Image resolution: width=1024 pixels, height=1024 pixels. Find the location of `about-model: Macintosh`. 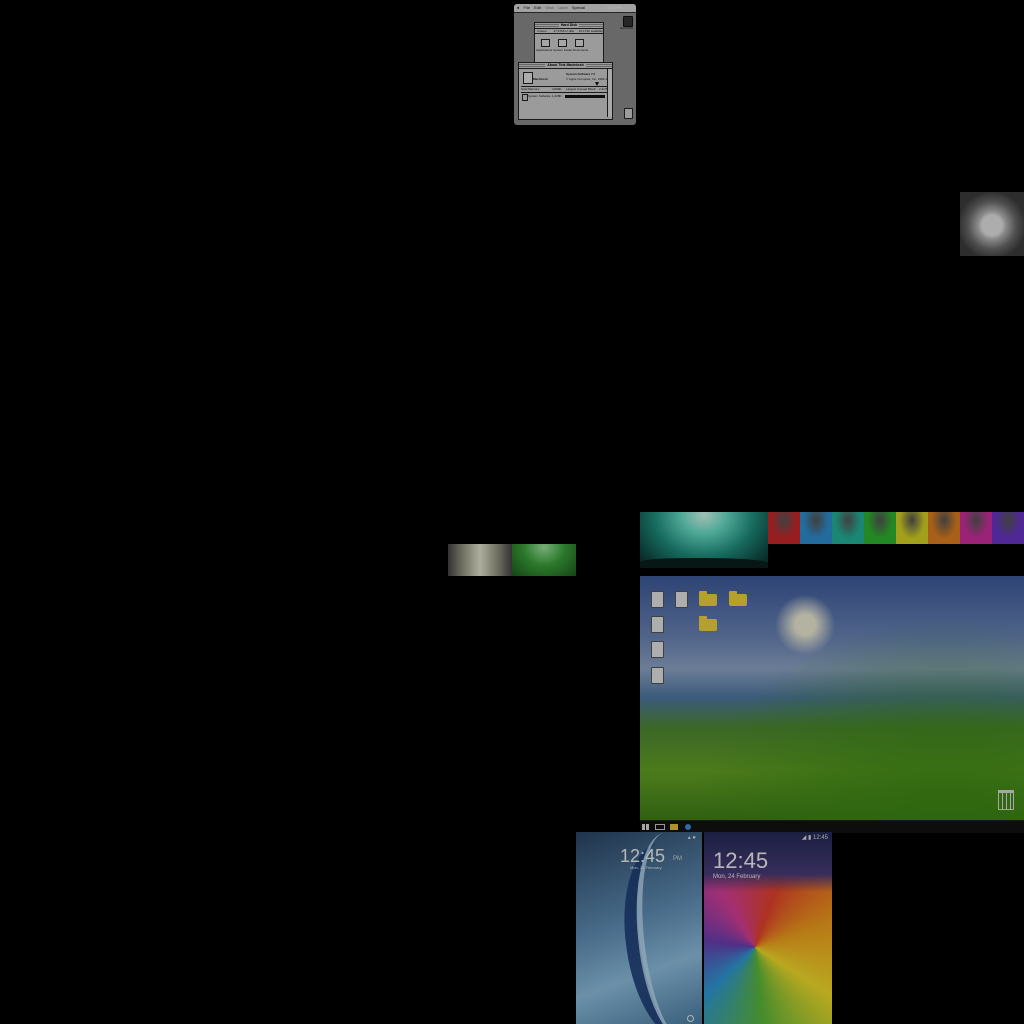

about-model: Macintosh is located at coordinates (540, 79).